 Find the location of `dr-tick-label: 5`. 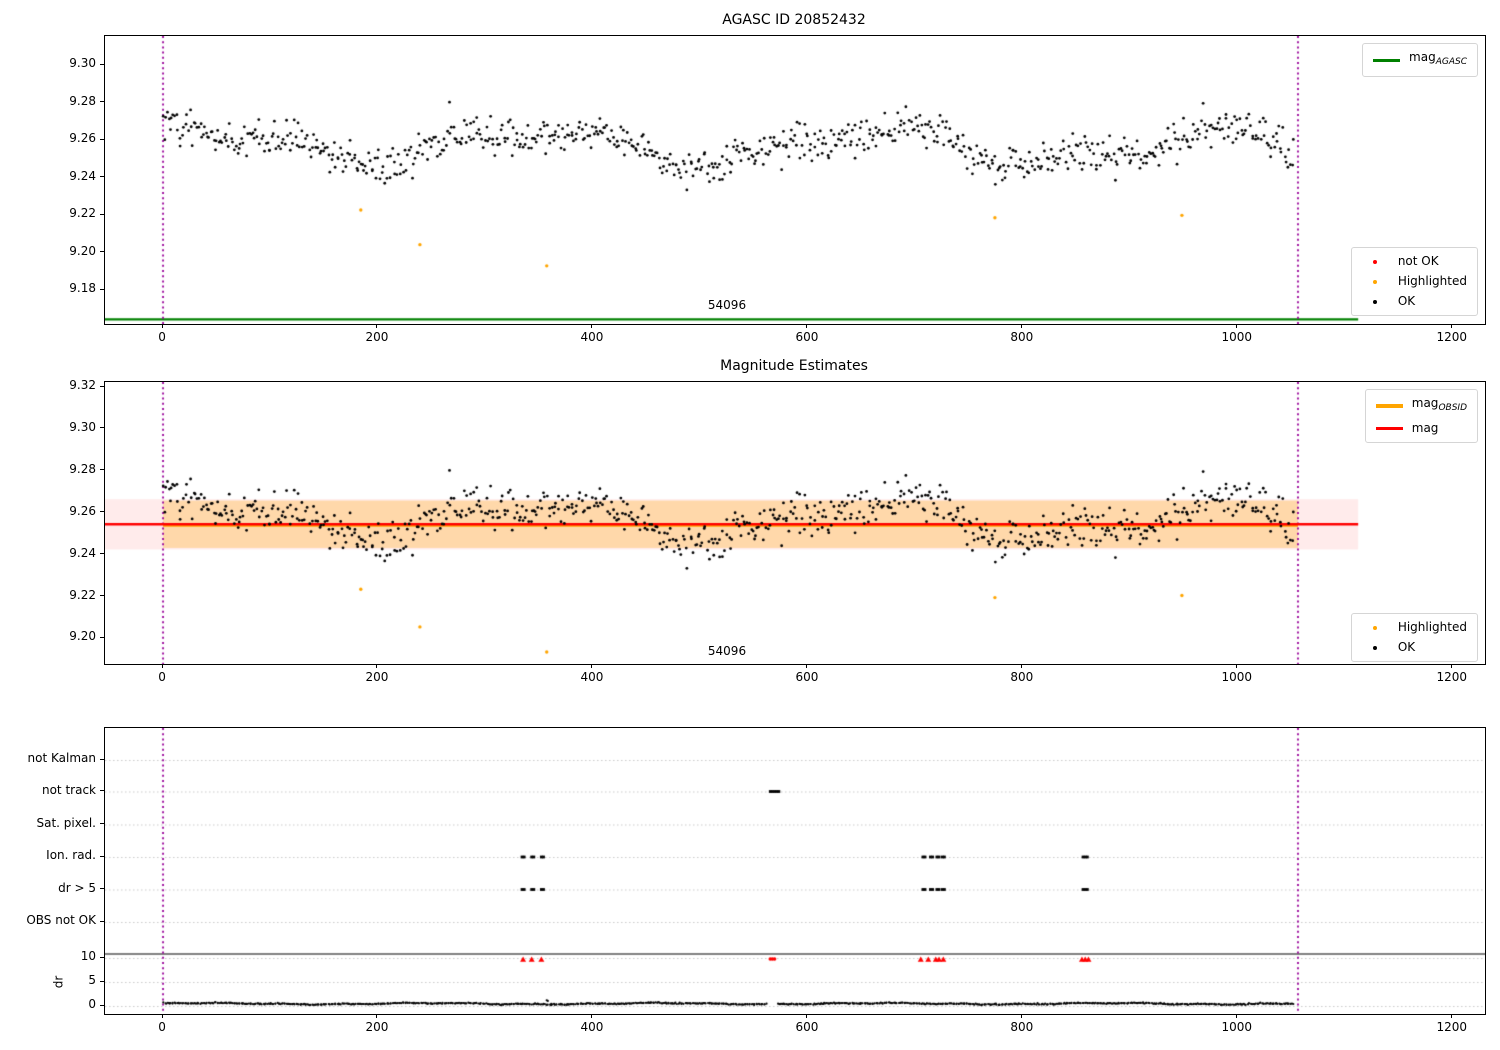

dr-tick-label: 5 is located at coordinates (92, 980).